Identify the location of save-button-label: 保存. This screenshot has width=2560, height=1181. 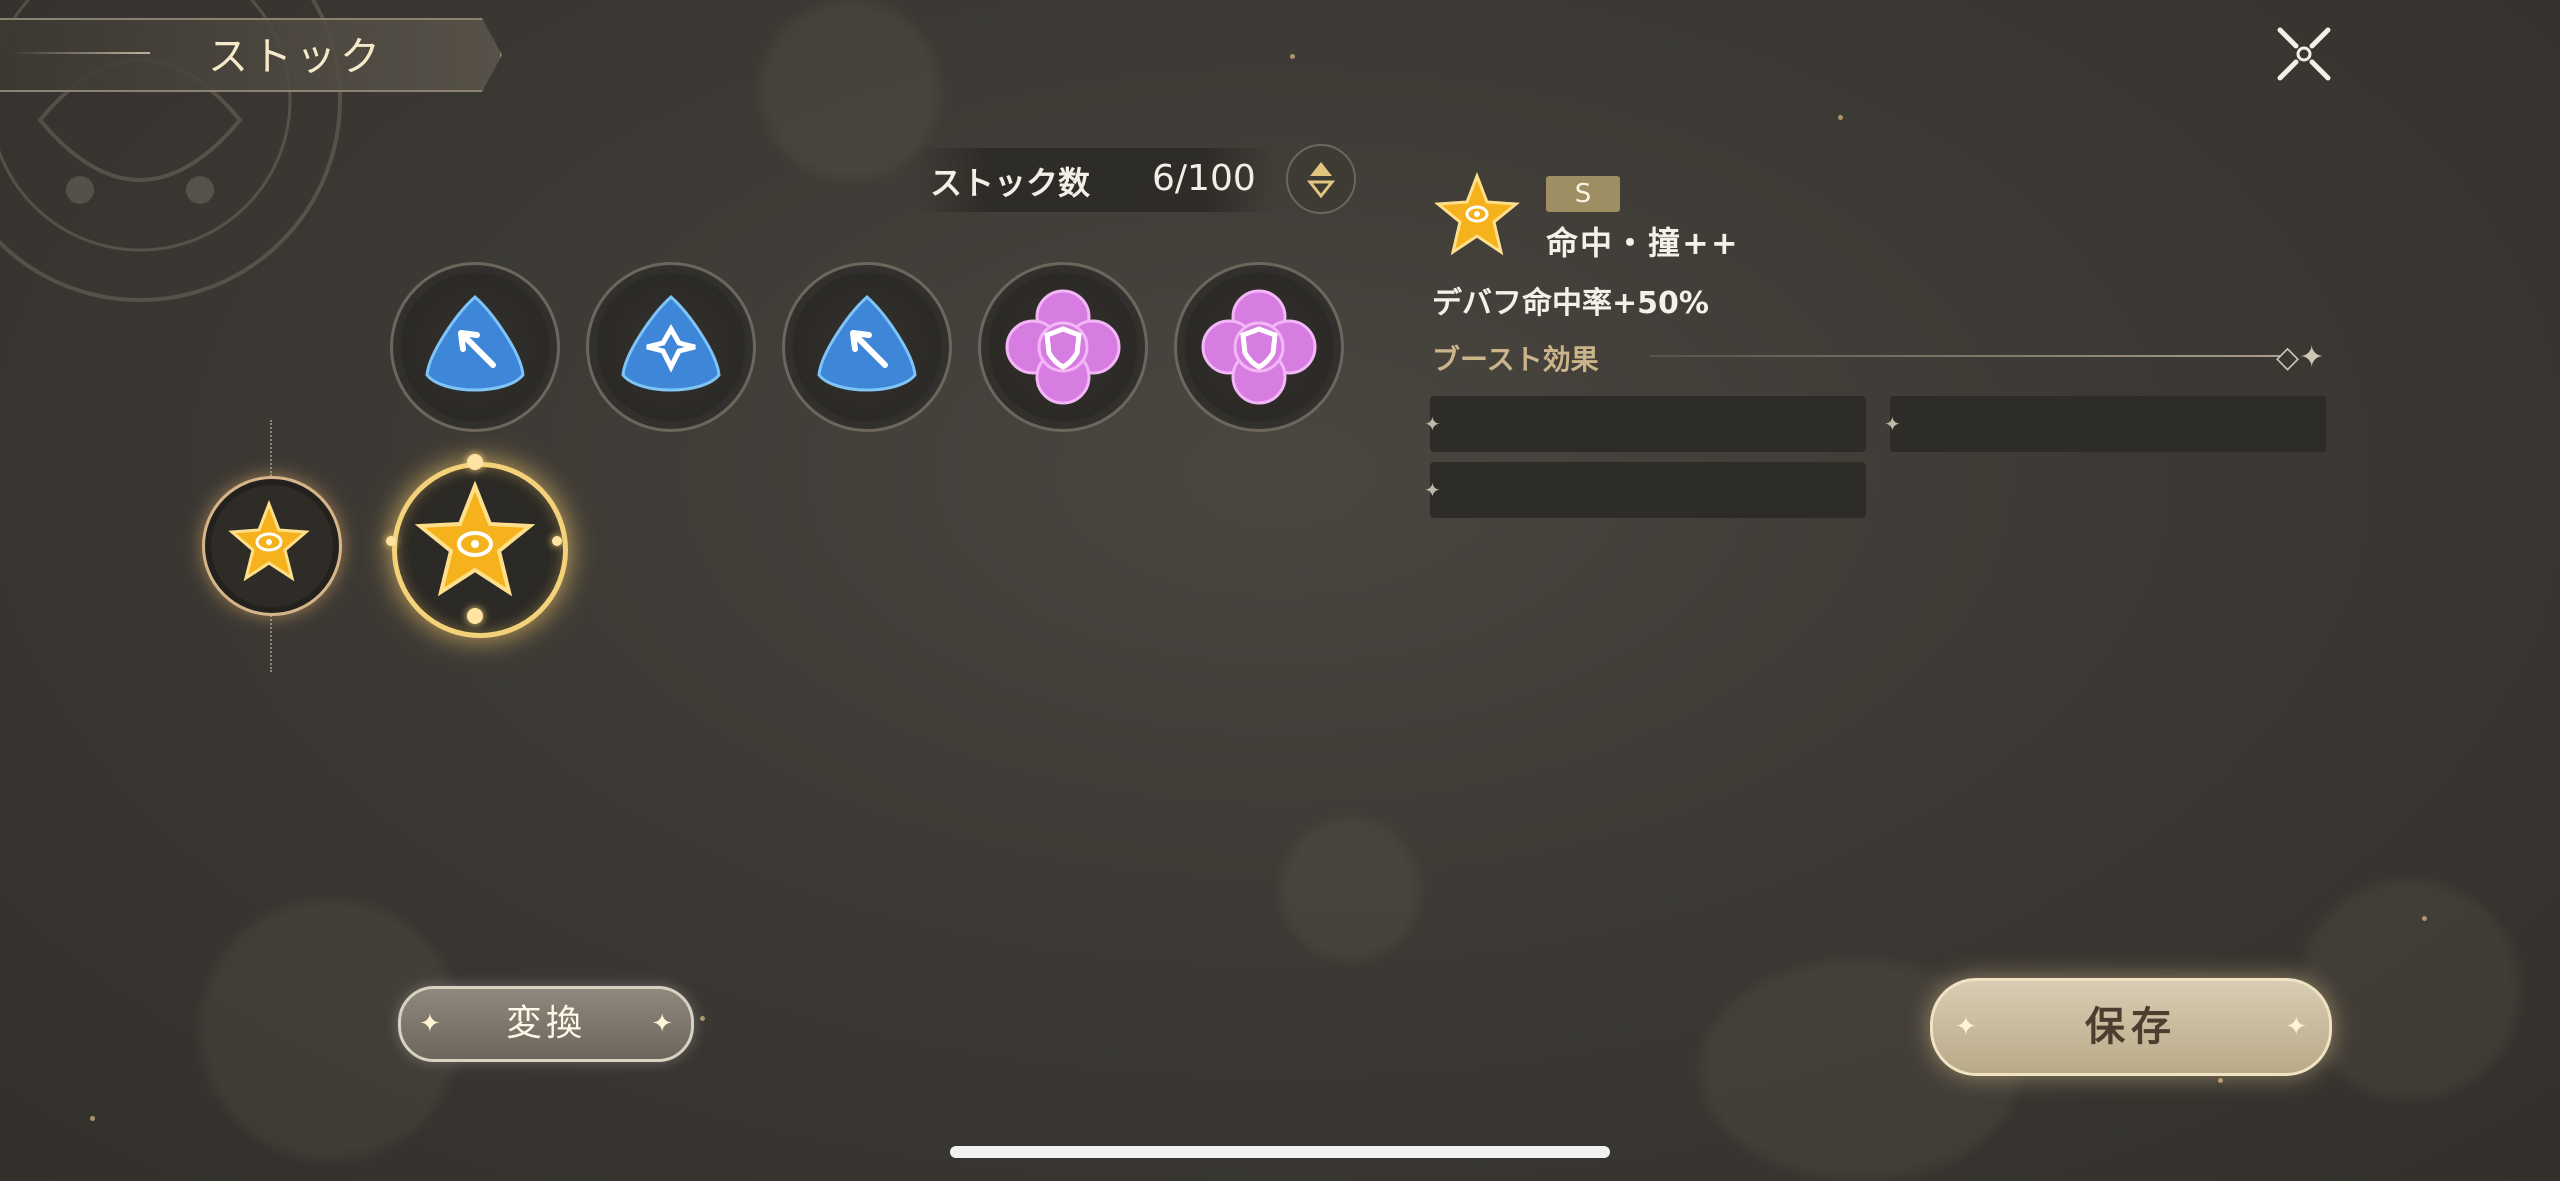
(2131, 1027).